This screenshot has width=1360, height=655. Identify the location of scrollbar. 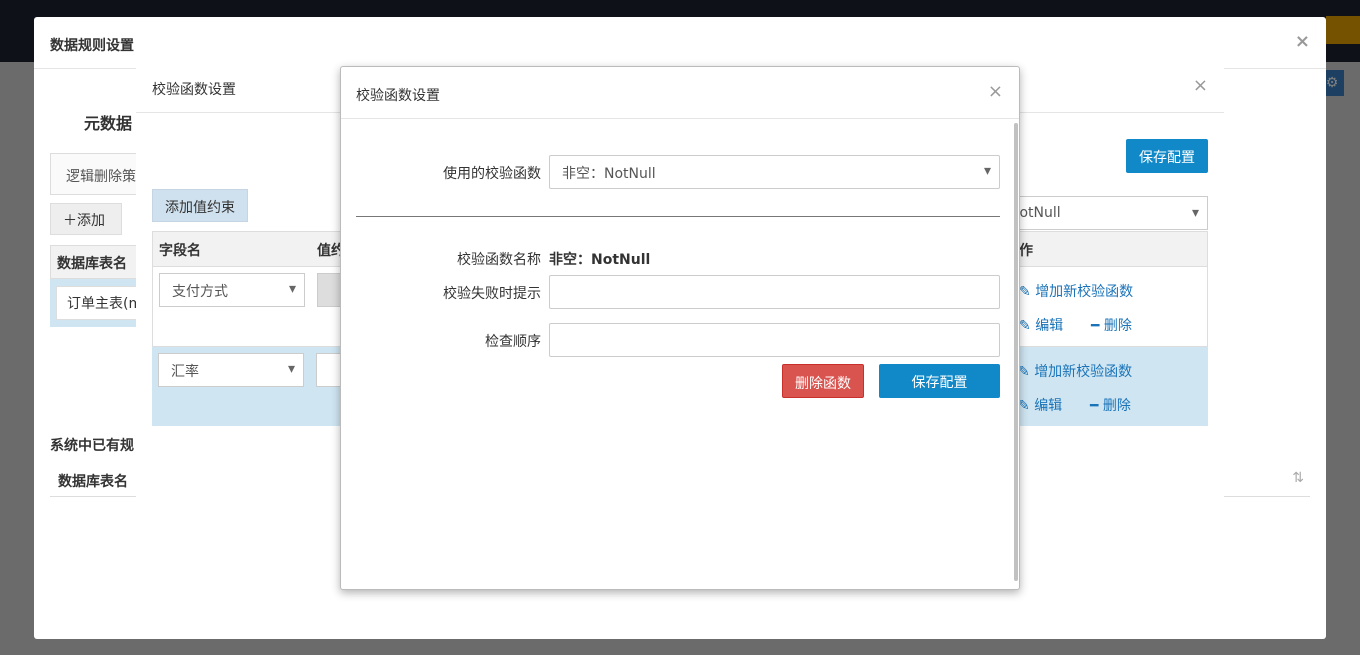
(1016, 352).